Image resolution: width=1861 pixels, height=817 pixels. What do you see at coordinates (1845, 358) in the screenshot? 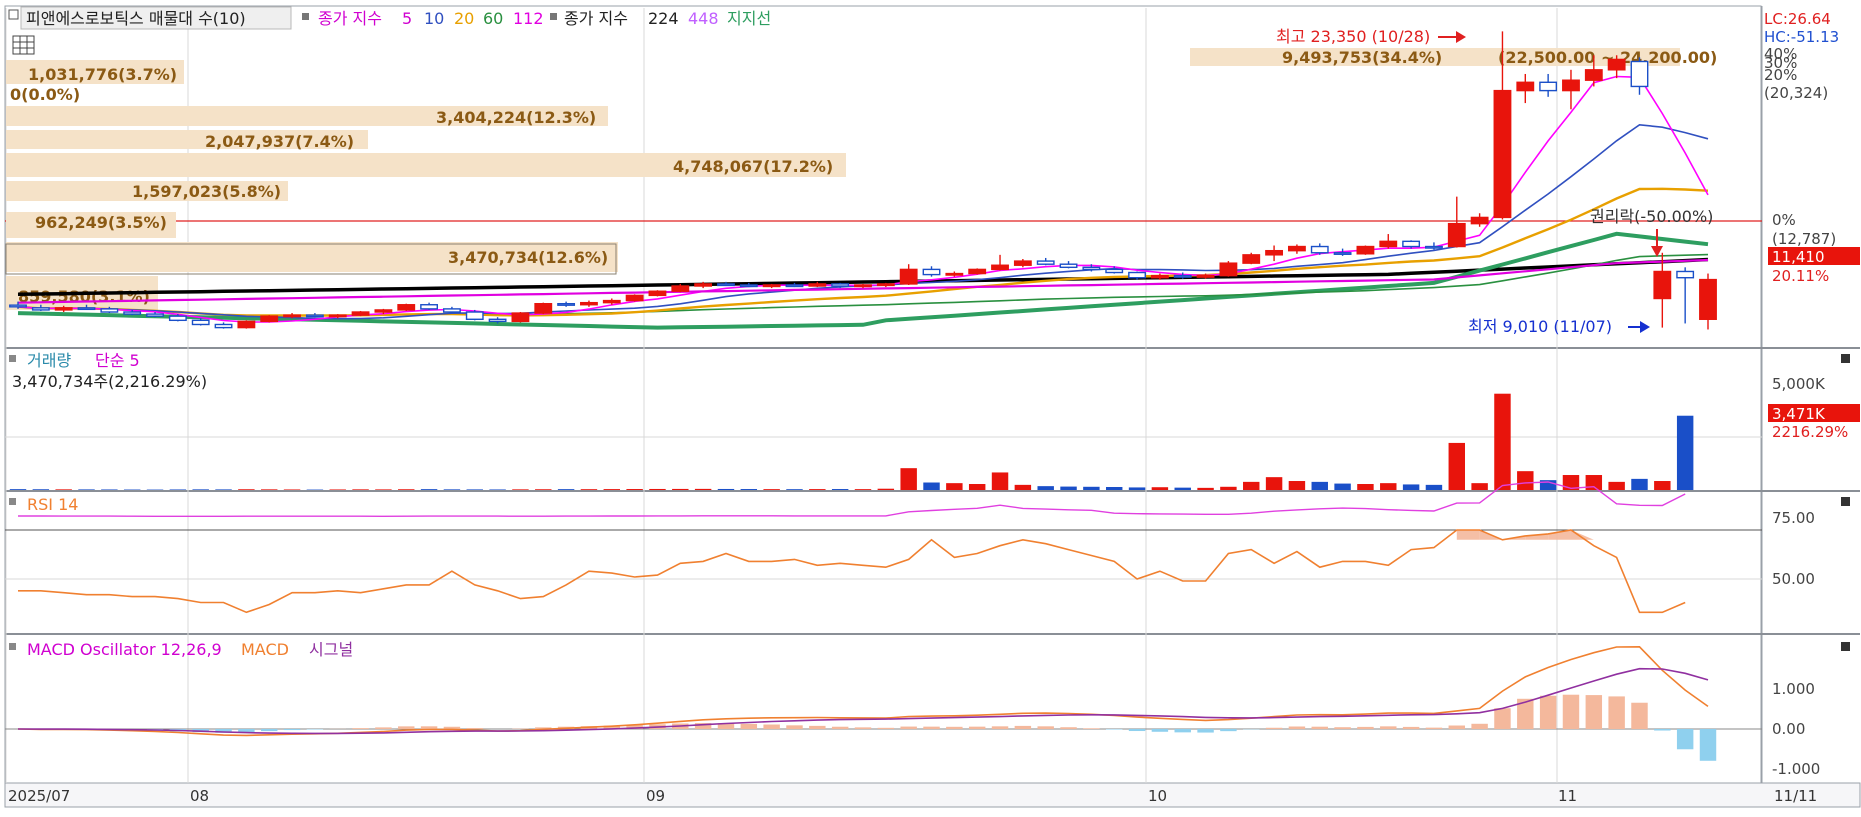
I see `volume-close-icon` at bounding box center [1845, 358].